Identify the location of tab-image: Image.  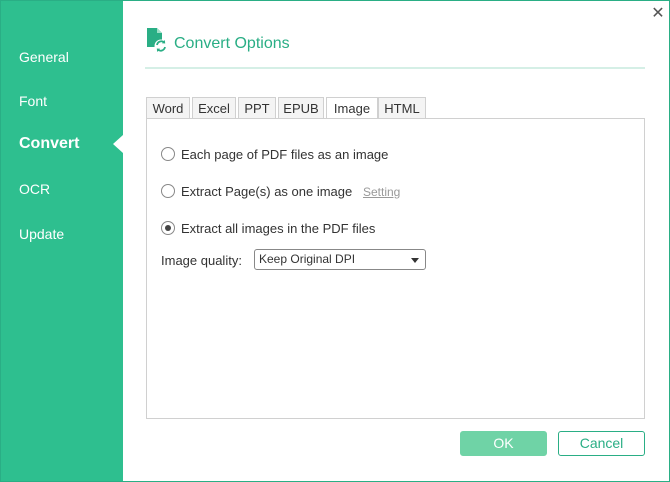
(352, 108).